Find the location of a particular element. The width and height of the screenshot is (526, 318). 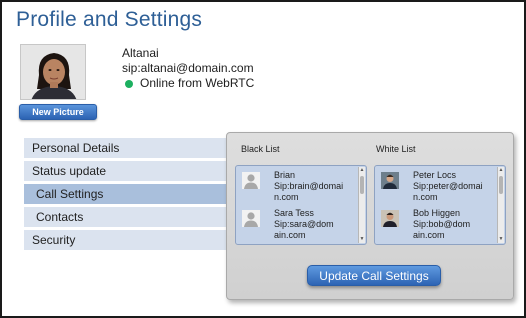

list-item: Sara Tess Sip:sara@dom ain.com is located at coordinates (299, 224).